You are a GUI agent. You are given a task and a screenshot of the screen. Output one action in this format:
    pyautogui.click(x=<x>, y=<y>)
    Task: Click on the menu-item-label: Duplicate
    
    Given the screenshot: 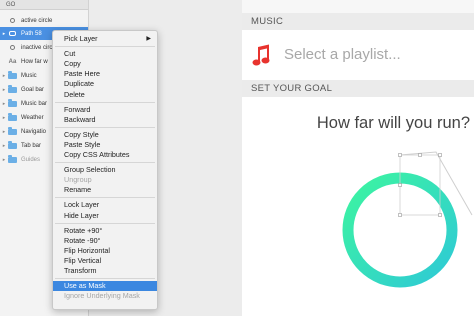 What is the action you would take?
    pyautogui.click(x=79, y=84)
    